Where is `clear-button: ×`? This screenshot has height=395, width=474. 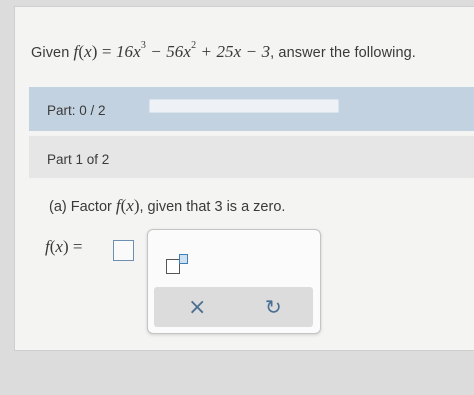
clear-button: × is located at coordinates (197, 307).